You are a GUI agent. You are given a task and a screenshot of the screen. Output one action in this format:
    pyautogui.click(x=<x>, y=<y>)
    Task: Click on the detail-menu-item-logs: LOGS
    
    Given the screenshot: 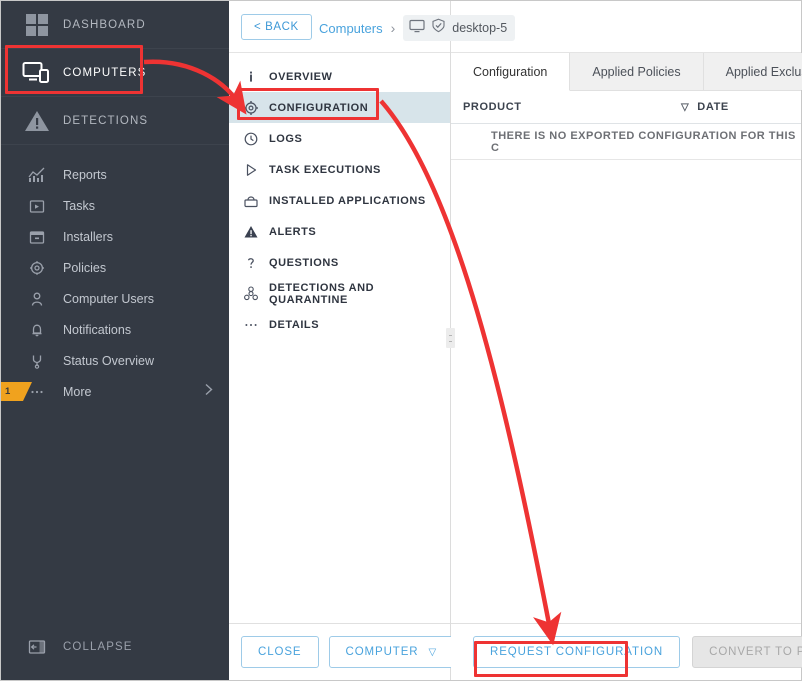 What is the action you would take?
    pyautogui.click(x=339, y=138)
    